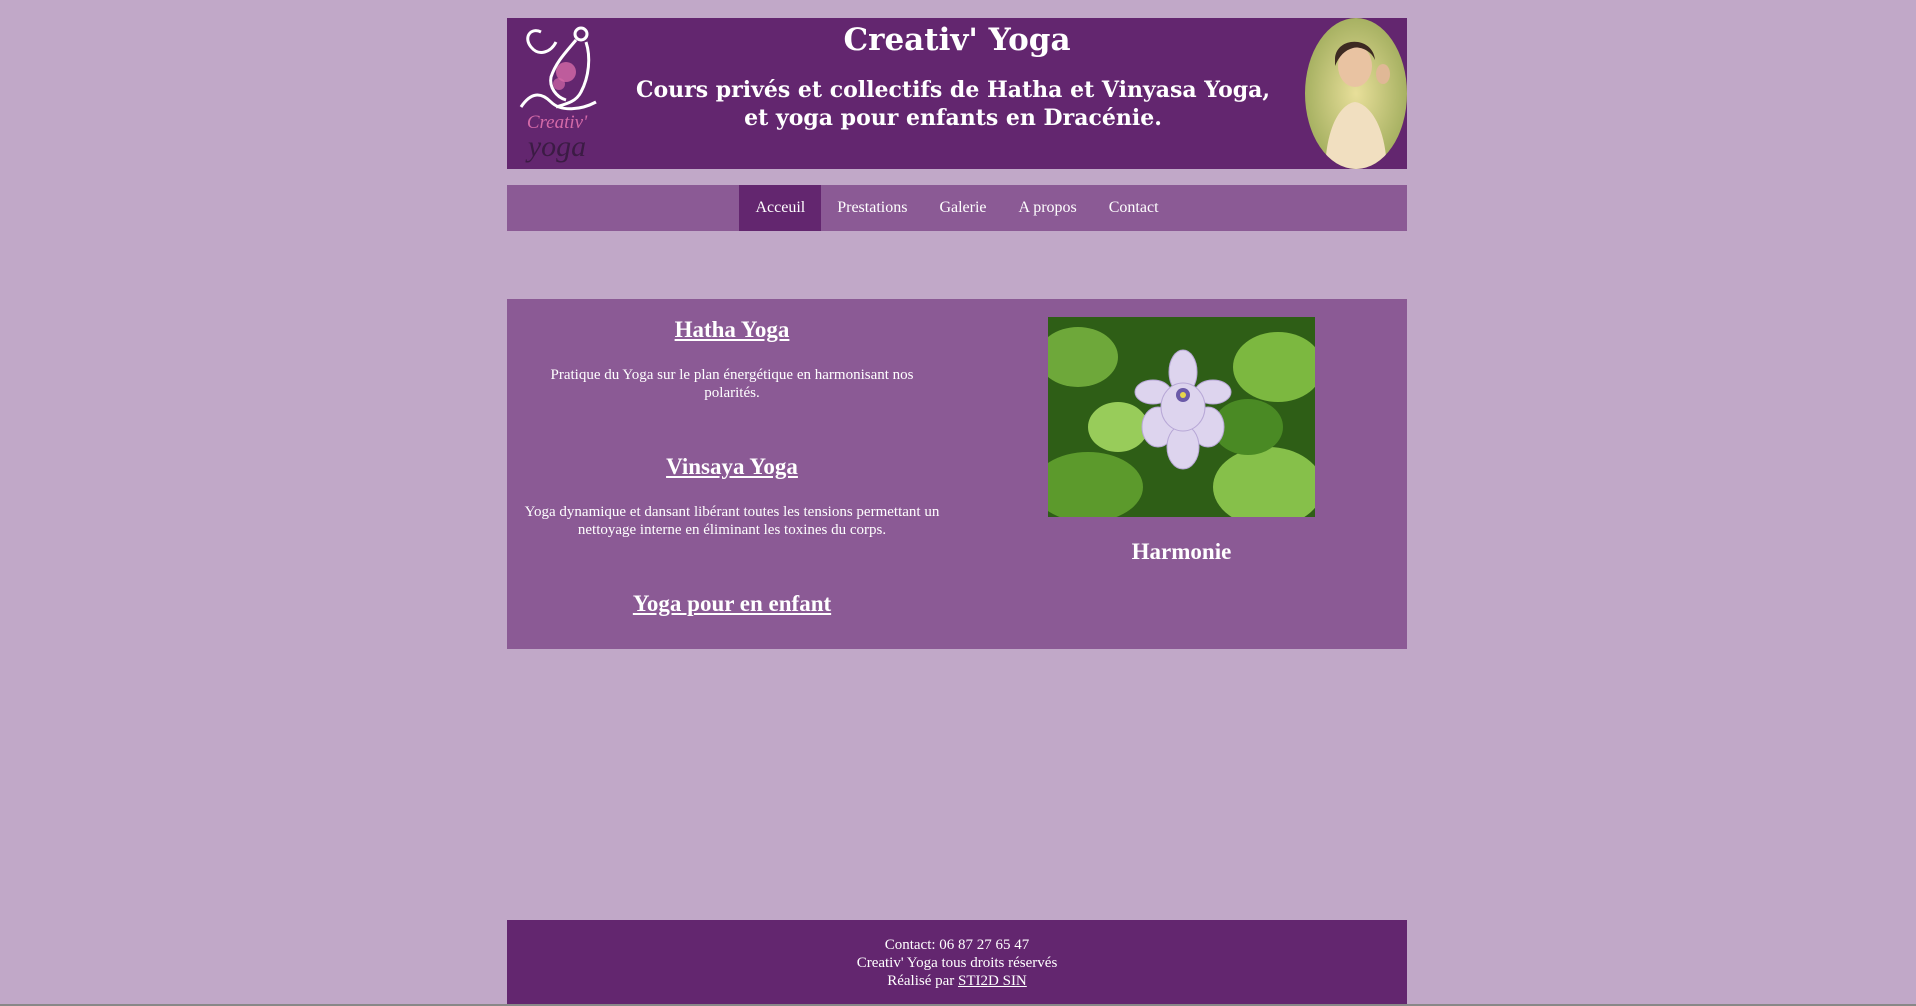  Describe the element at coordinates (1181, 551) in the screenshot. I see `image-caption: Harmonie` at that location.